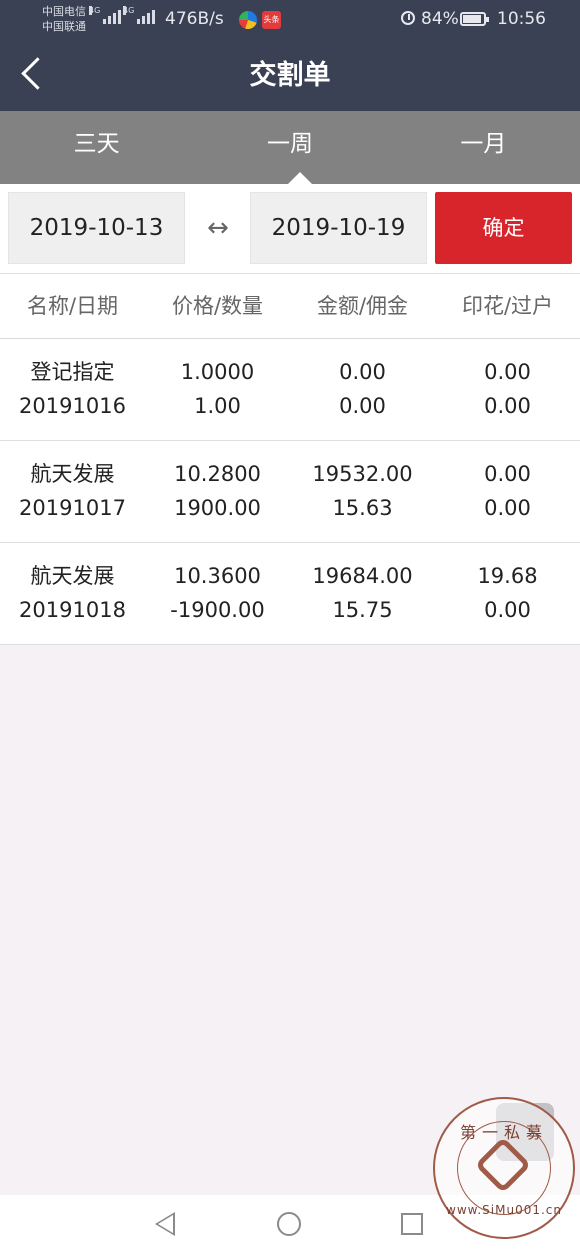 The width and height of the screenshot is (580, 1257). Describe the element at coordinates (507, 593) in the screenshot. I see `cell-stamp-transfer: 19.68 0.00` at that location.